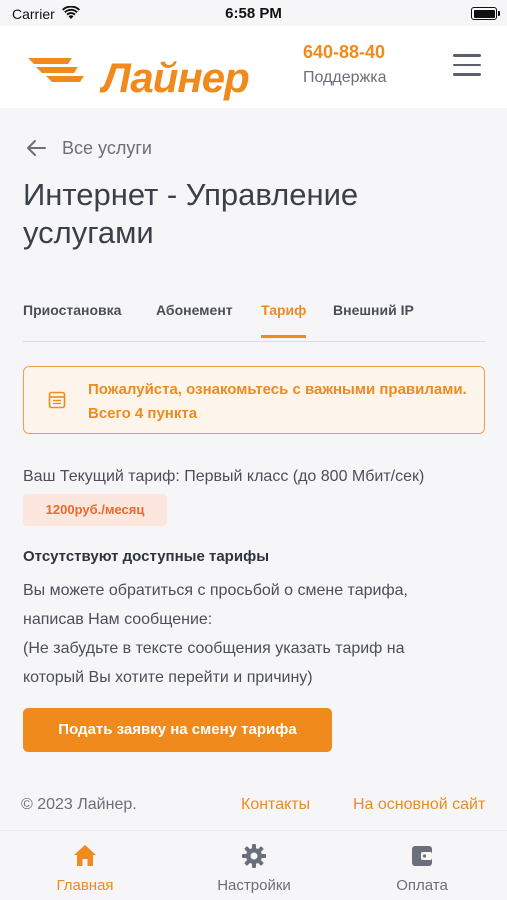  Describe the element at coordinates (344, 52) in the screenshot. I see `support-phone: 640-88-40` at that location.